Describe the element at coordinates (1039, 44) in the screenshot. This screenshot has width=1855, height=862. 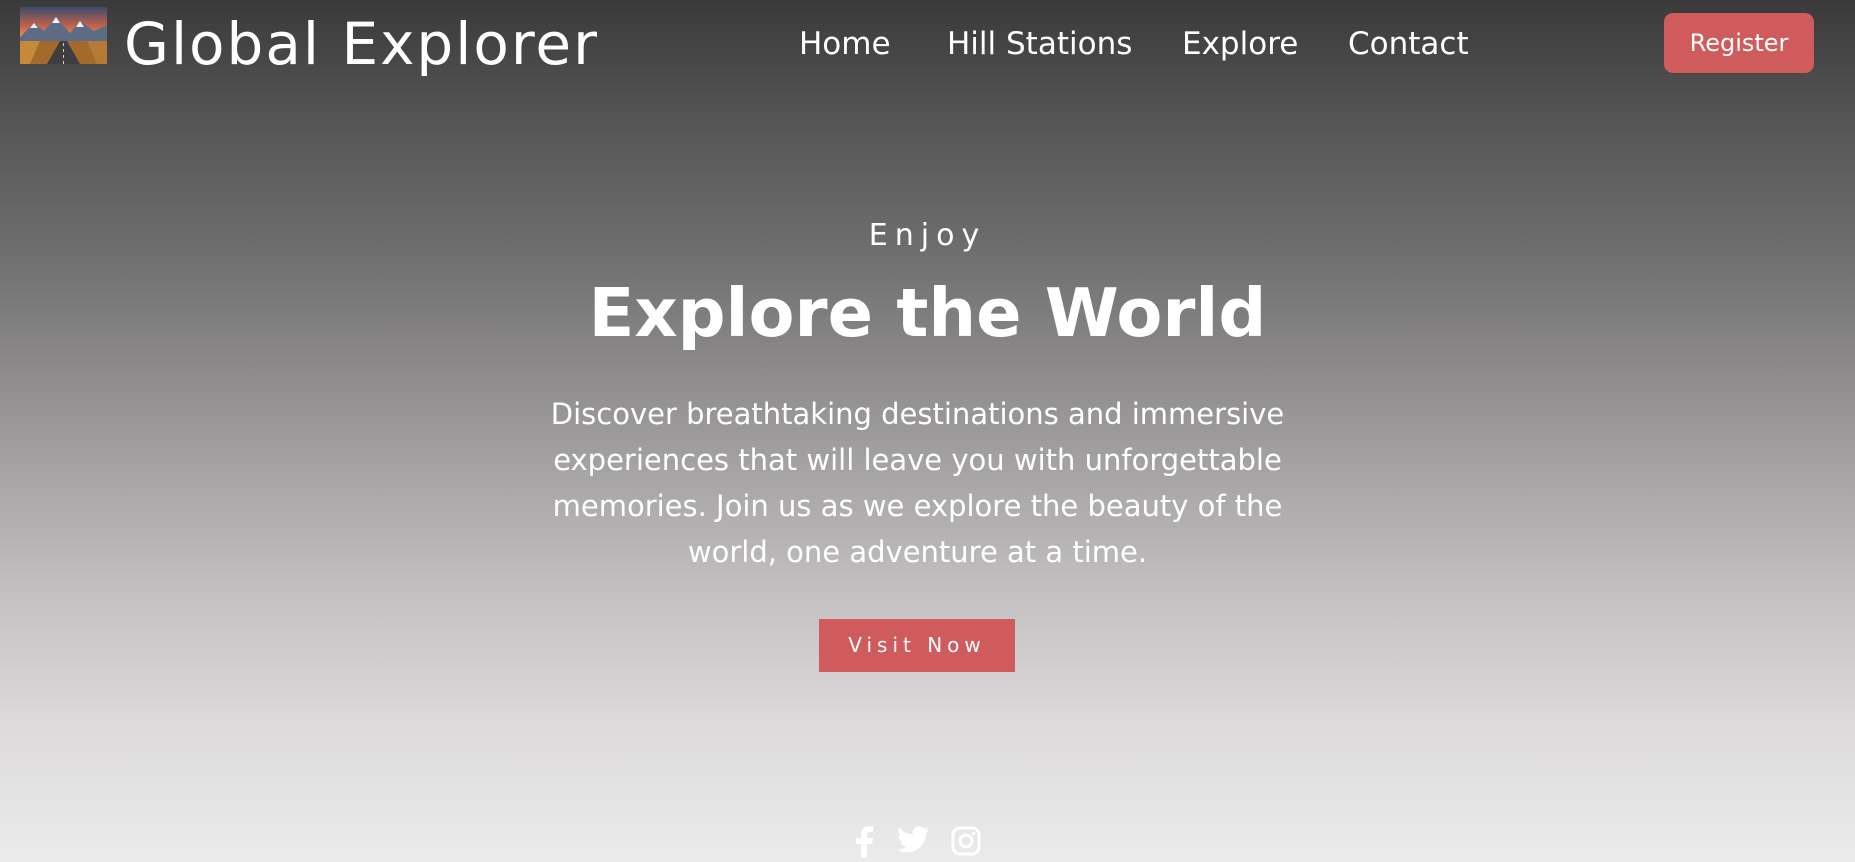
I see `nav-link-hill-stations: Hill Stations` at that location.